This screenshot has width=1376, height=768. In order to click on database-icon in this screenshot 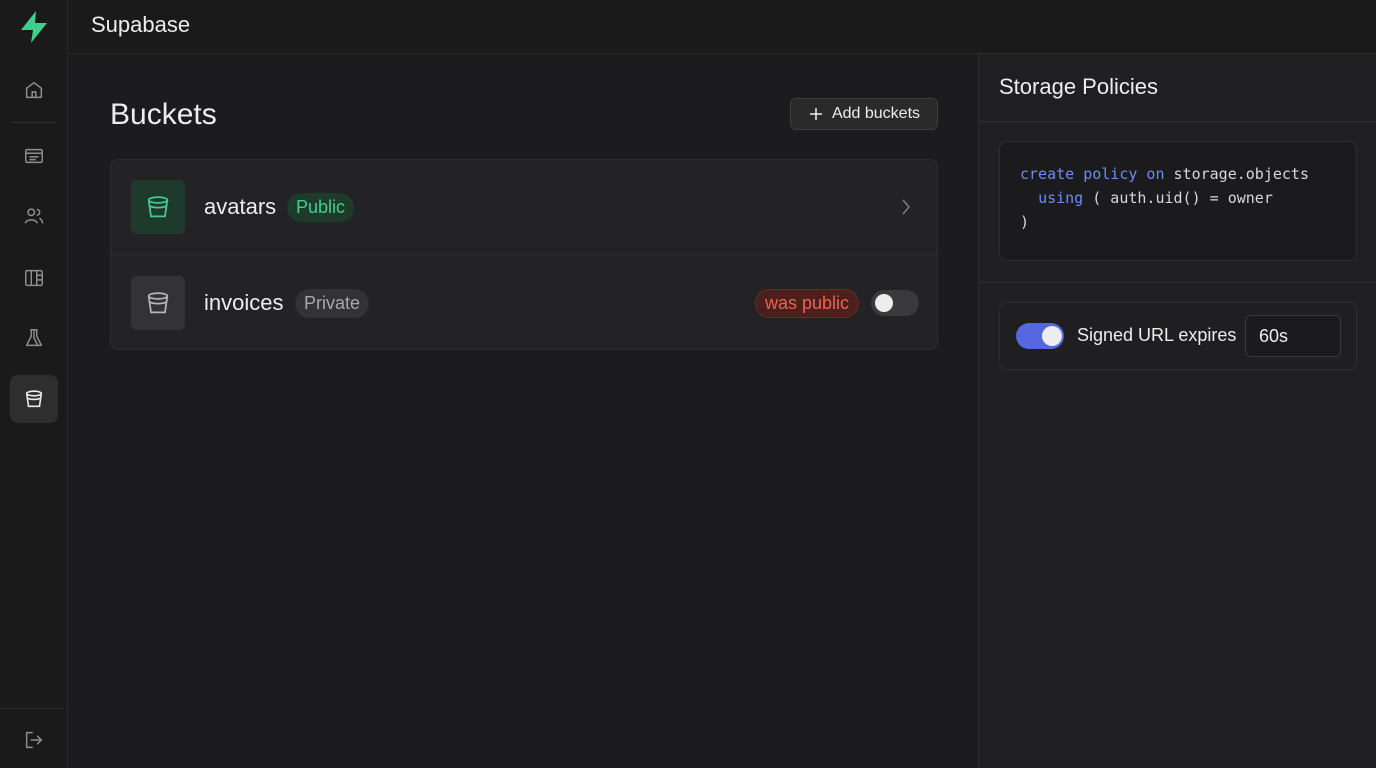, I will do `click(34, 278)`.